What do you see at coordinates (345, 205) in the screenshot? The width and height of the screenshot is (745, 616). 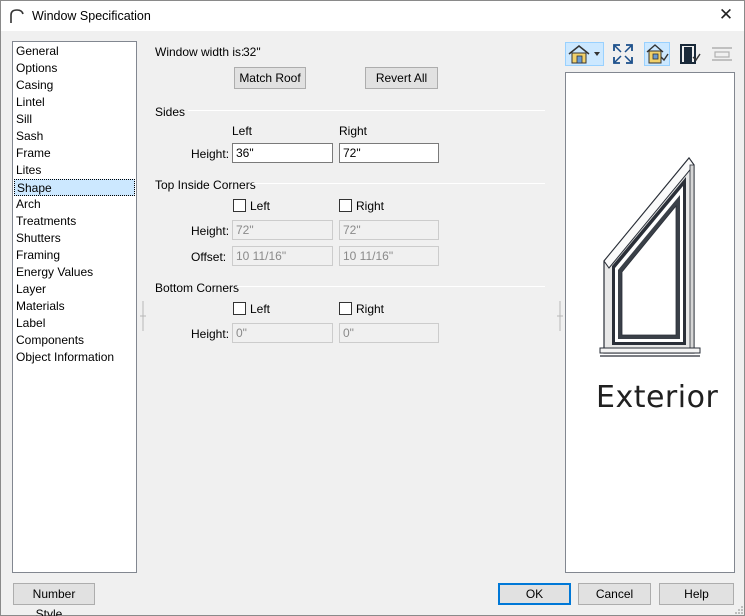 I see `top-right-corner-checkbox` at bounding box center [345, 205].